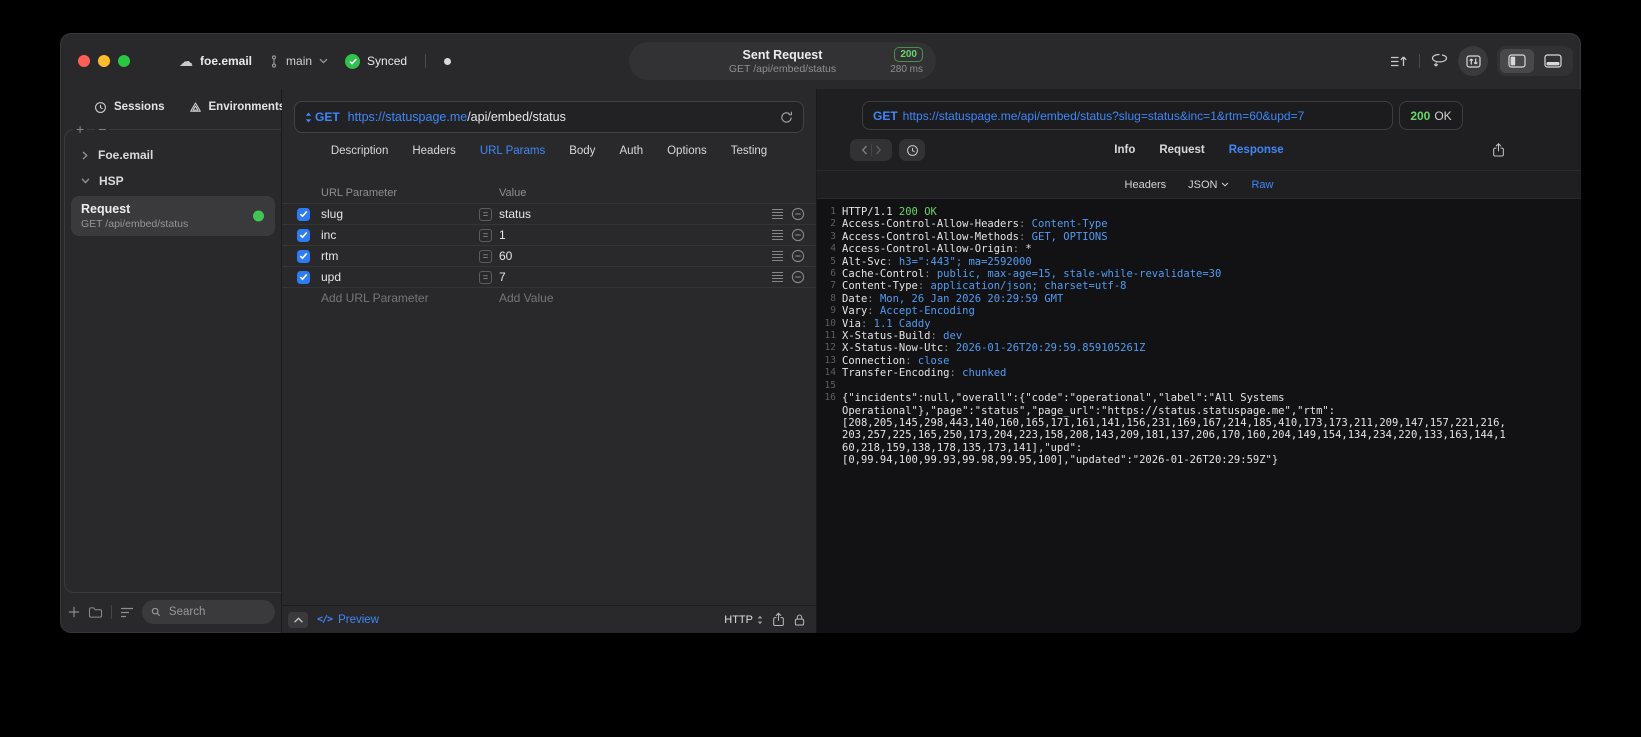  Describe the element at coordinates (1181, 150) in the screenshot. I see `tab-request: Request` at that location.